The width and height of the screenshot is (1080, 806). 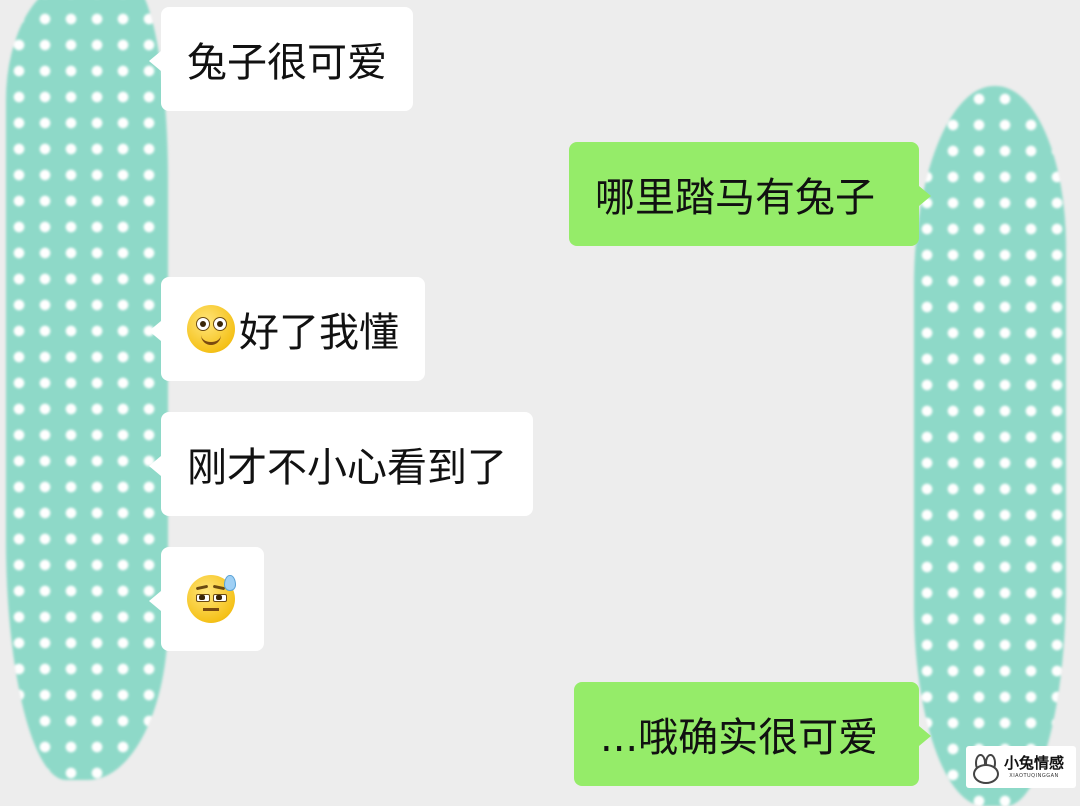 I want to click on watermark: 小兔情感 XIAOTUQINGGAN, so click(x=1021, y=767).